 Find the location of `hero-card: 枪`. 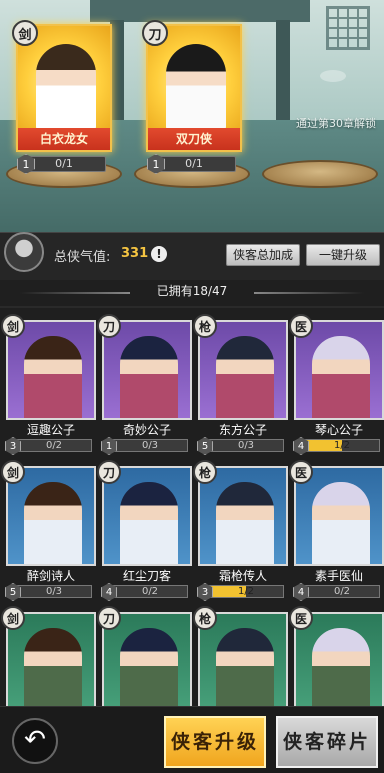

hero-card: 枪 is located at coordinates (240, 656).